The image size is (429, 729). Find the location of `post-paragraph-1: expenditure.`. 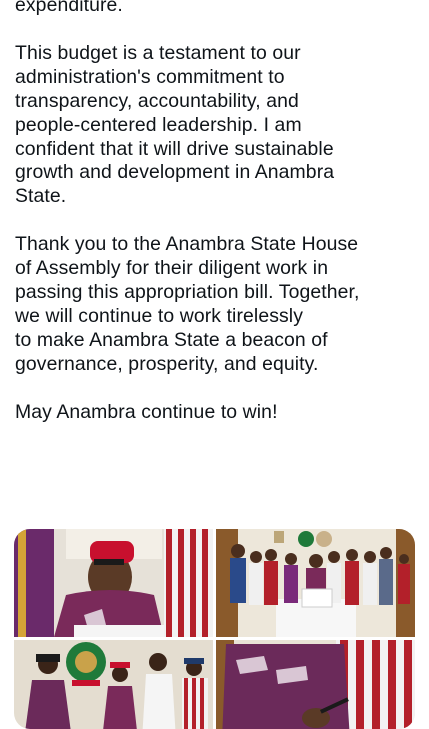

post-paragraph-1: expenditure. is located at coordinates (69, 8).